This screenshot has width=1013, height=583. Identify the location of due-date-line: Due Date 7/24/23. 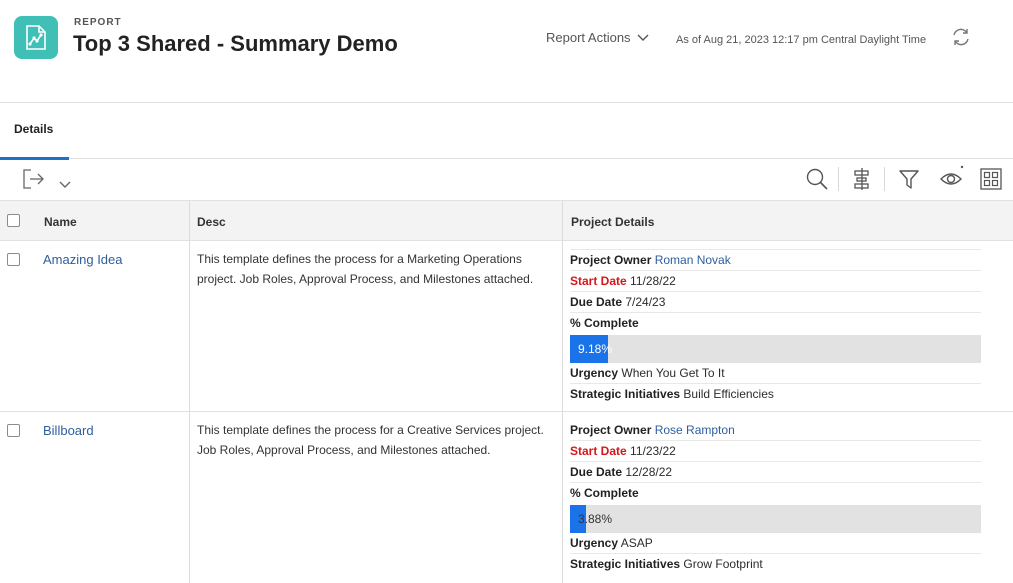
(775, 302).